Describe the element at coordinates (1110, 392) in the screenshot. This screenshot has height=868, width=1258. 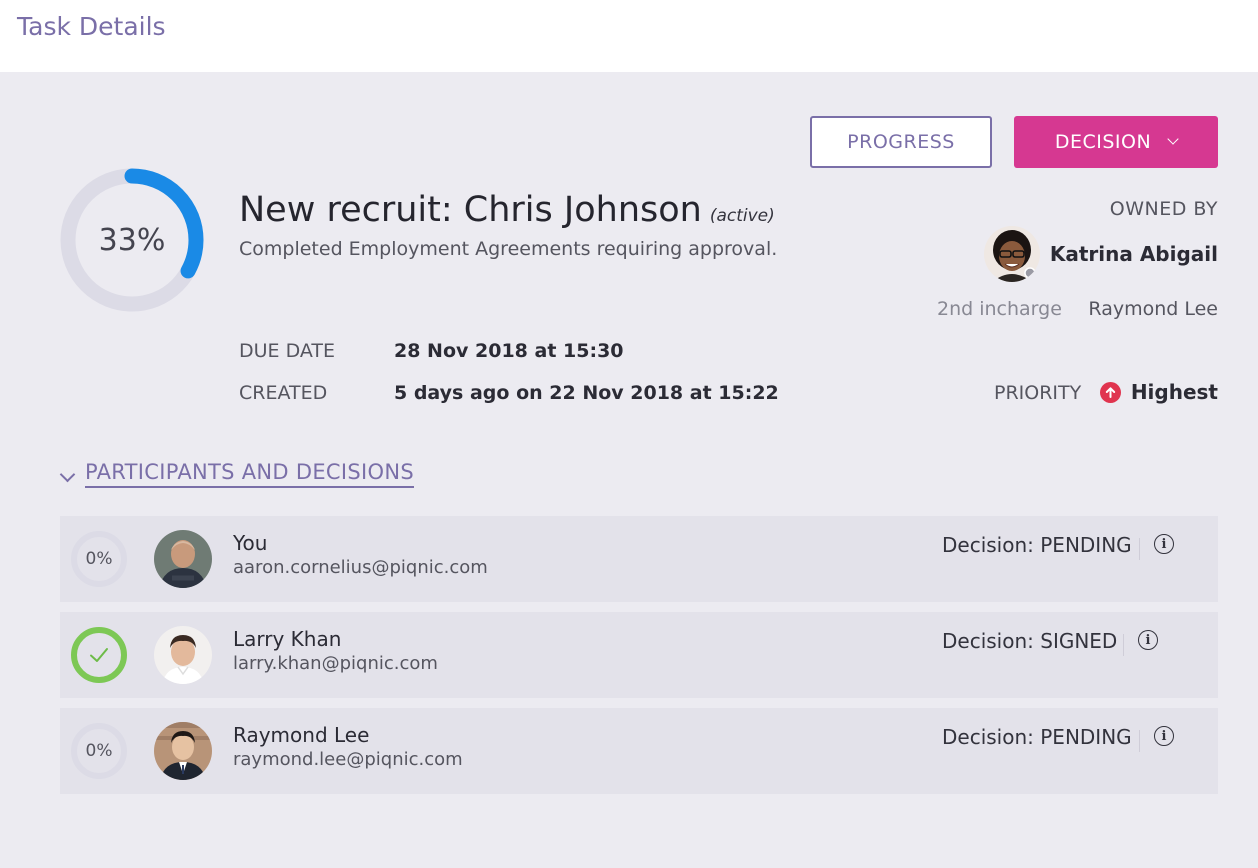
I see `arrow-up-circle-icon` at that location.